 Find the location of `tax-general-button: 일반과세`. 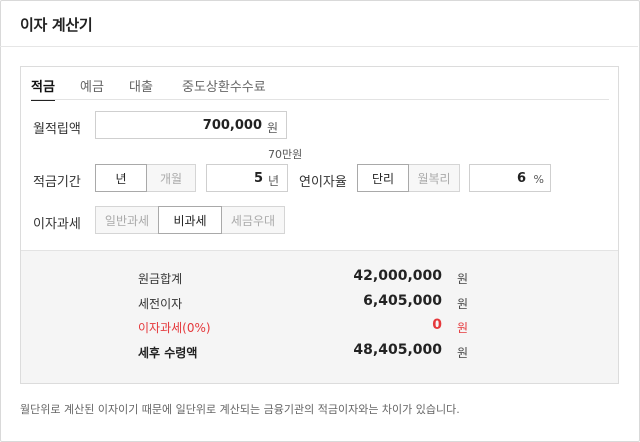

tax-general-button: 일반과세 is located at coordinates (127, 220).